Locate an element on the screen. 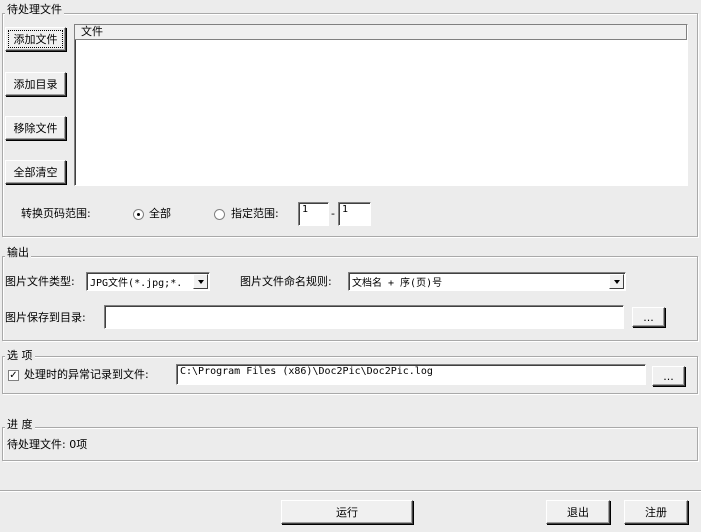  image-type-dropdown-icon is located at coordinates (200, 281).